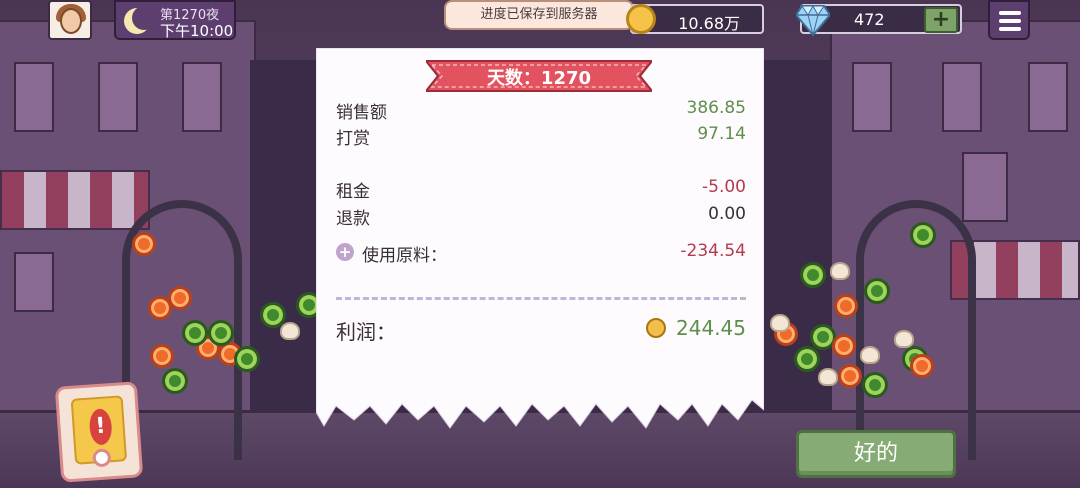 This screenshot has width=1080, height=488. Describe the element at coordinates (721, 134) in the screenshot. I see `tips-value: 97.14` at that location.